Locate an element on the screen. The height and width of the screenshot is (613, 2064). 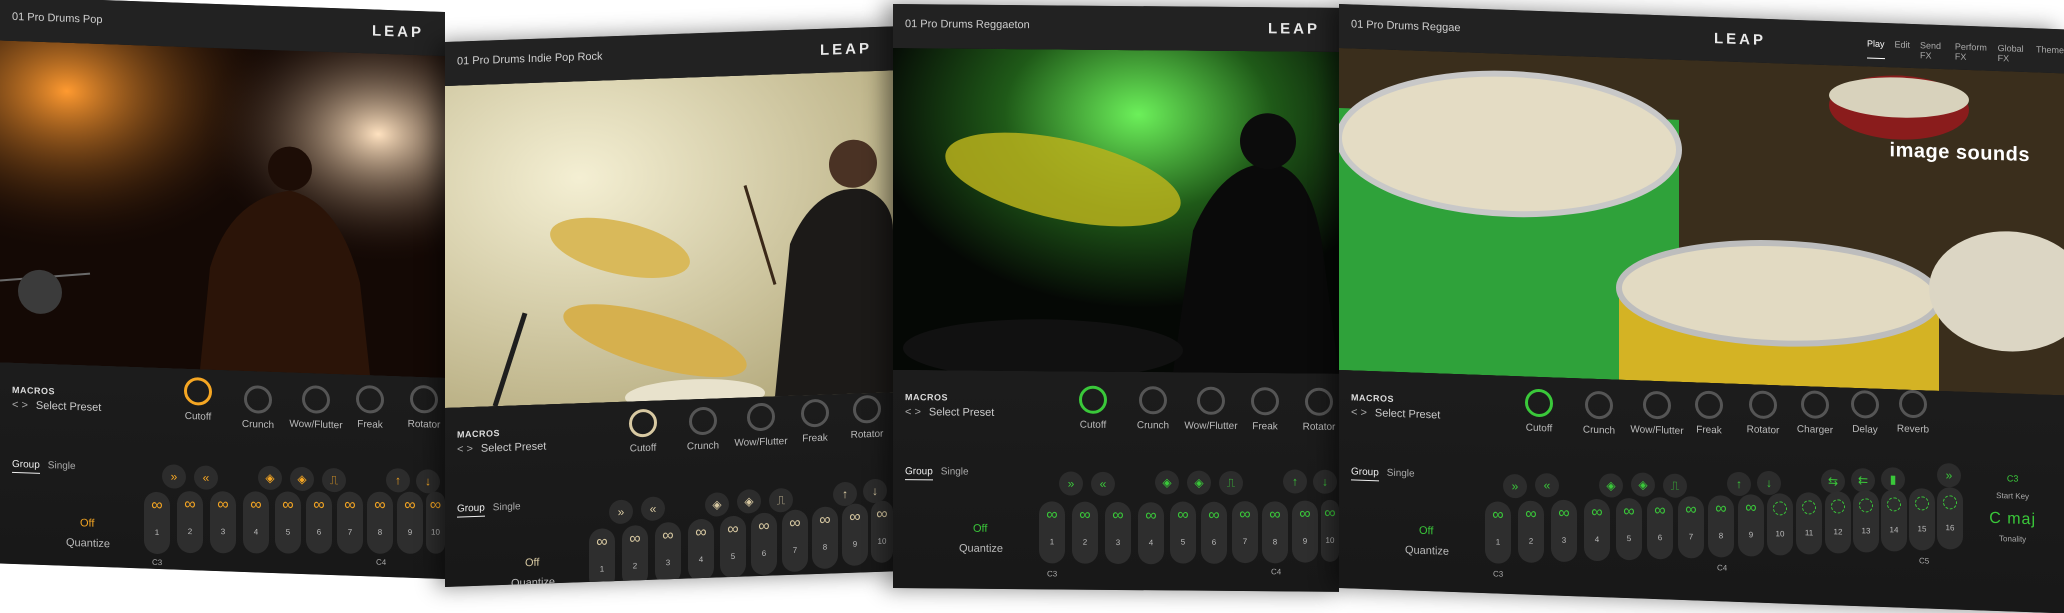
stop-icon: ▮ is located at coordinates (1893, 479).